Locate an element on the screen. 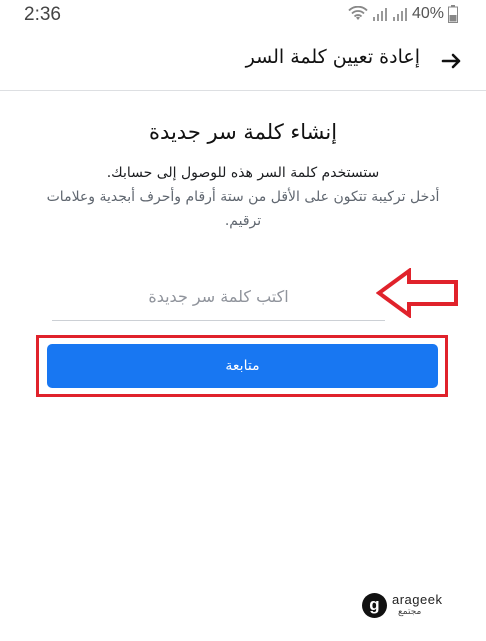 This screenshot has height=641, width=486. battery-icon is located at coordinates (453, 14).